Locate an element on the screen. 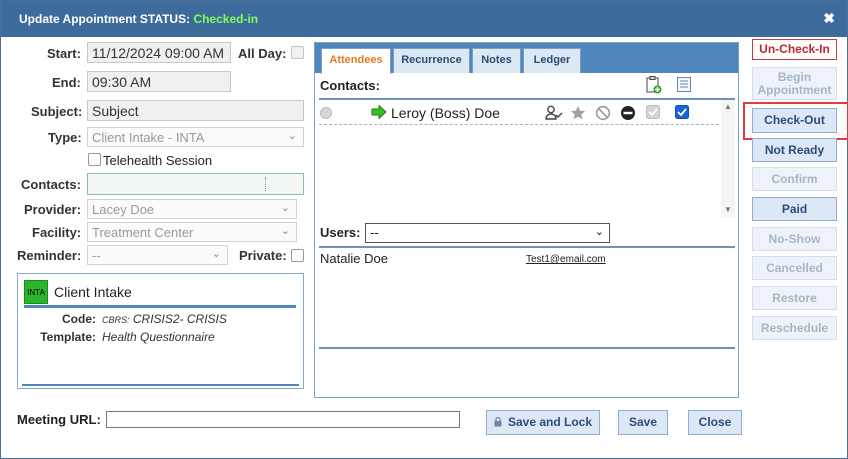 The width and height of the screenshot is (848, 459). dialog-title-text: Update Appointment STATUS: is located at coordinates (105, 19).